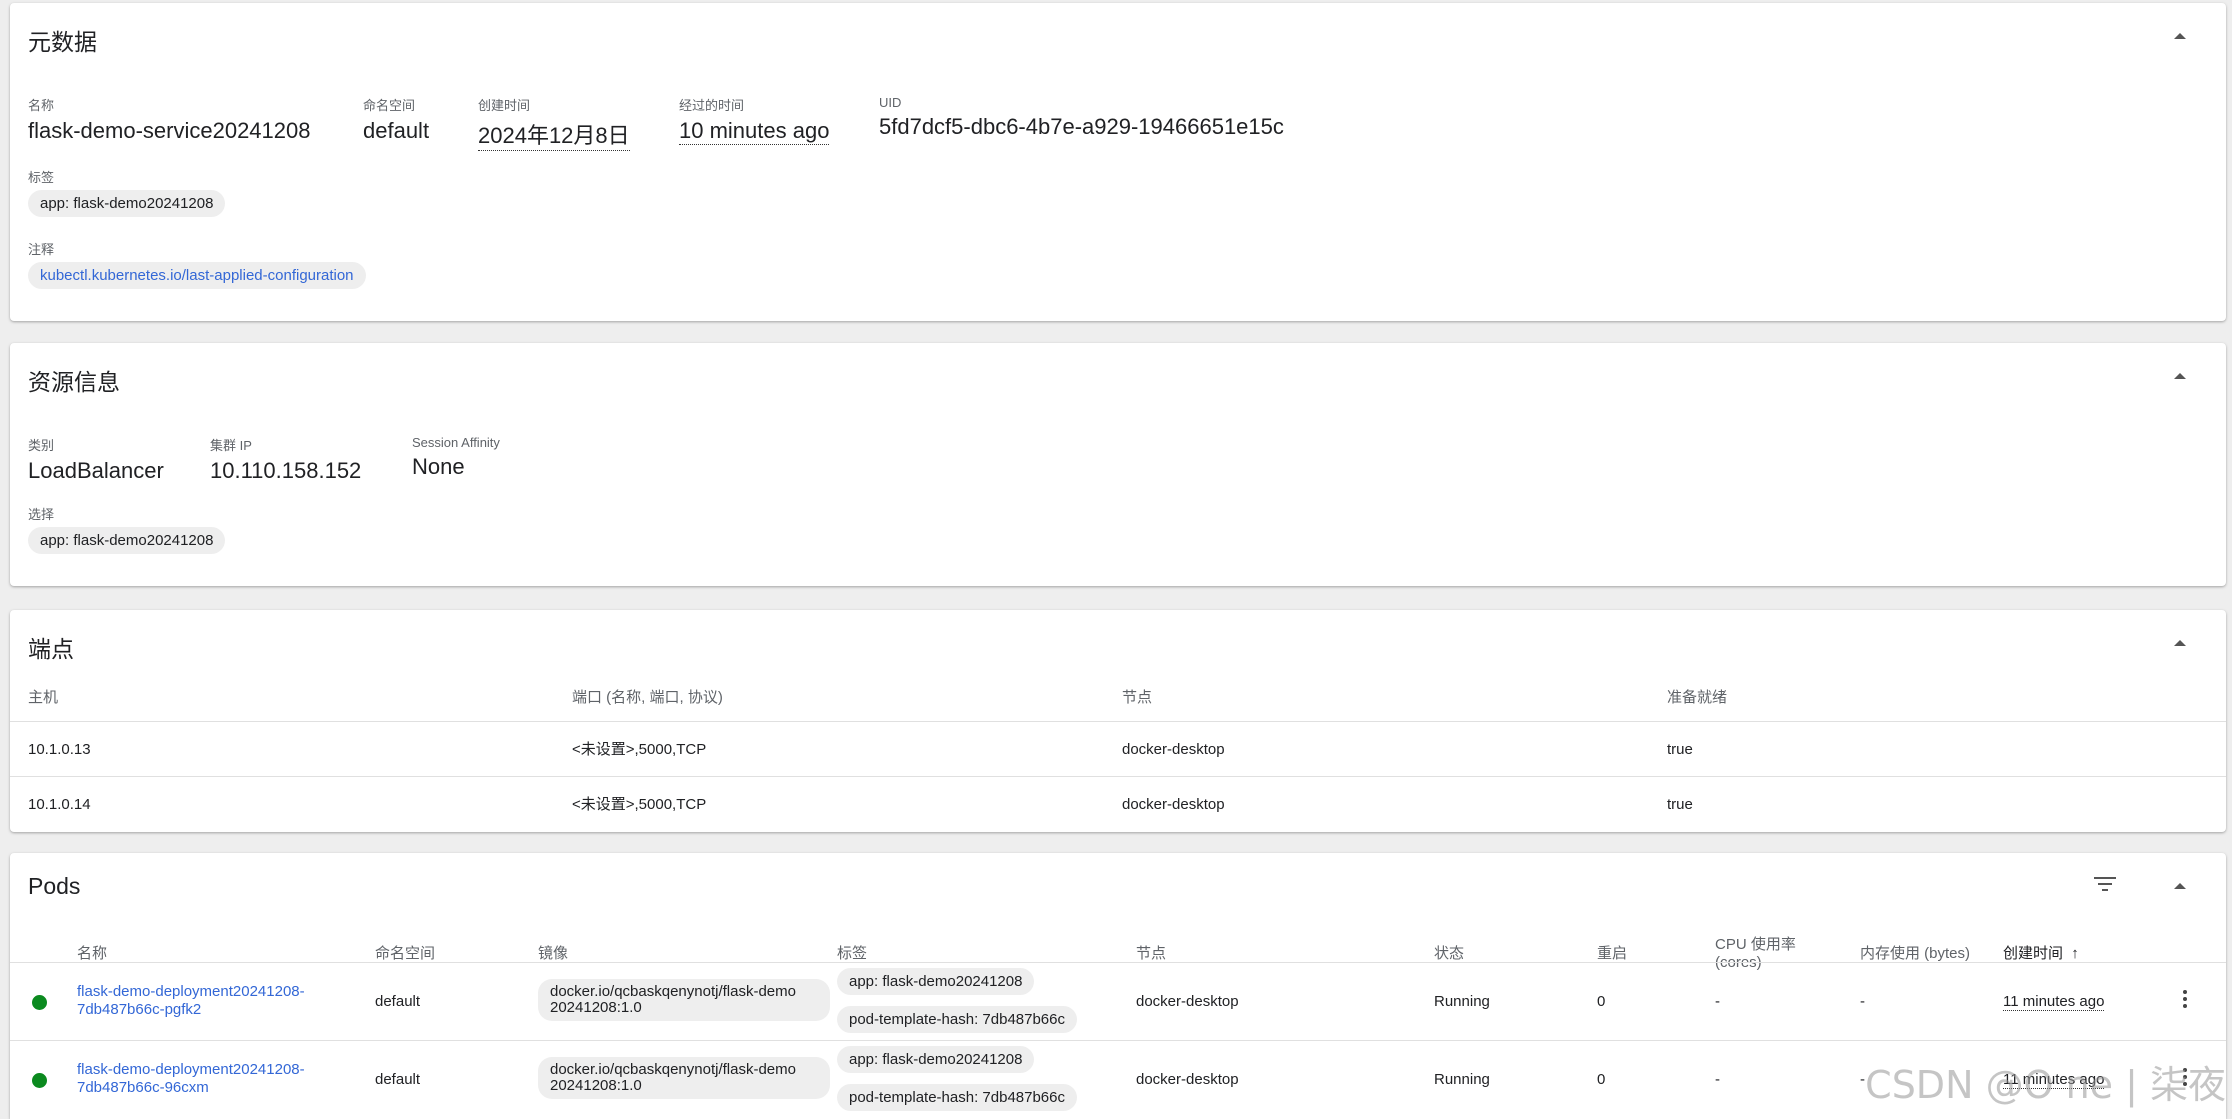 This screenshot has width=2232, height=1119. What do you see at coordinates (596, 1007) in the screenshot?
I see `pod-image-line2: 20241208:1.0` at bounding box center [596, 1007].